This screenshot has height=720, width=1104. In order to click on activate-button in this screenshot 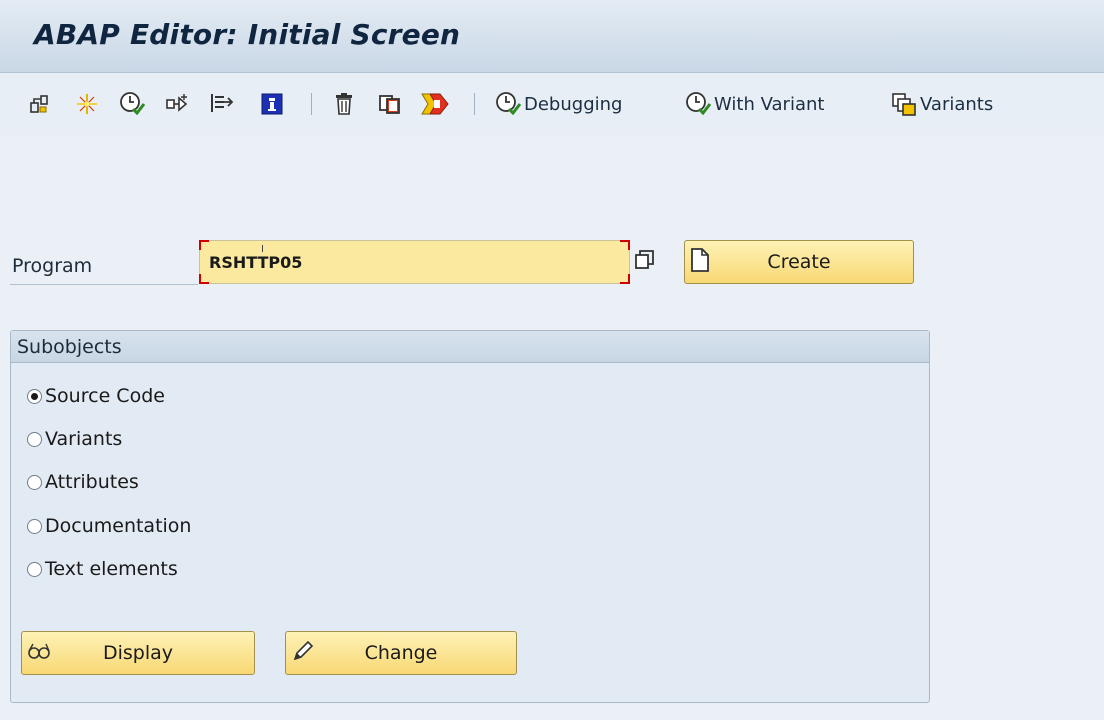, I will do `click(132, 104)`.